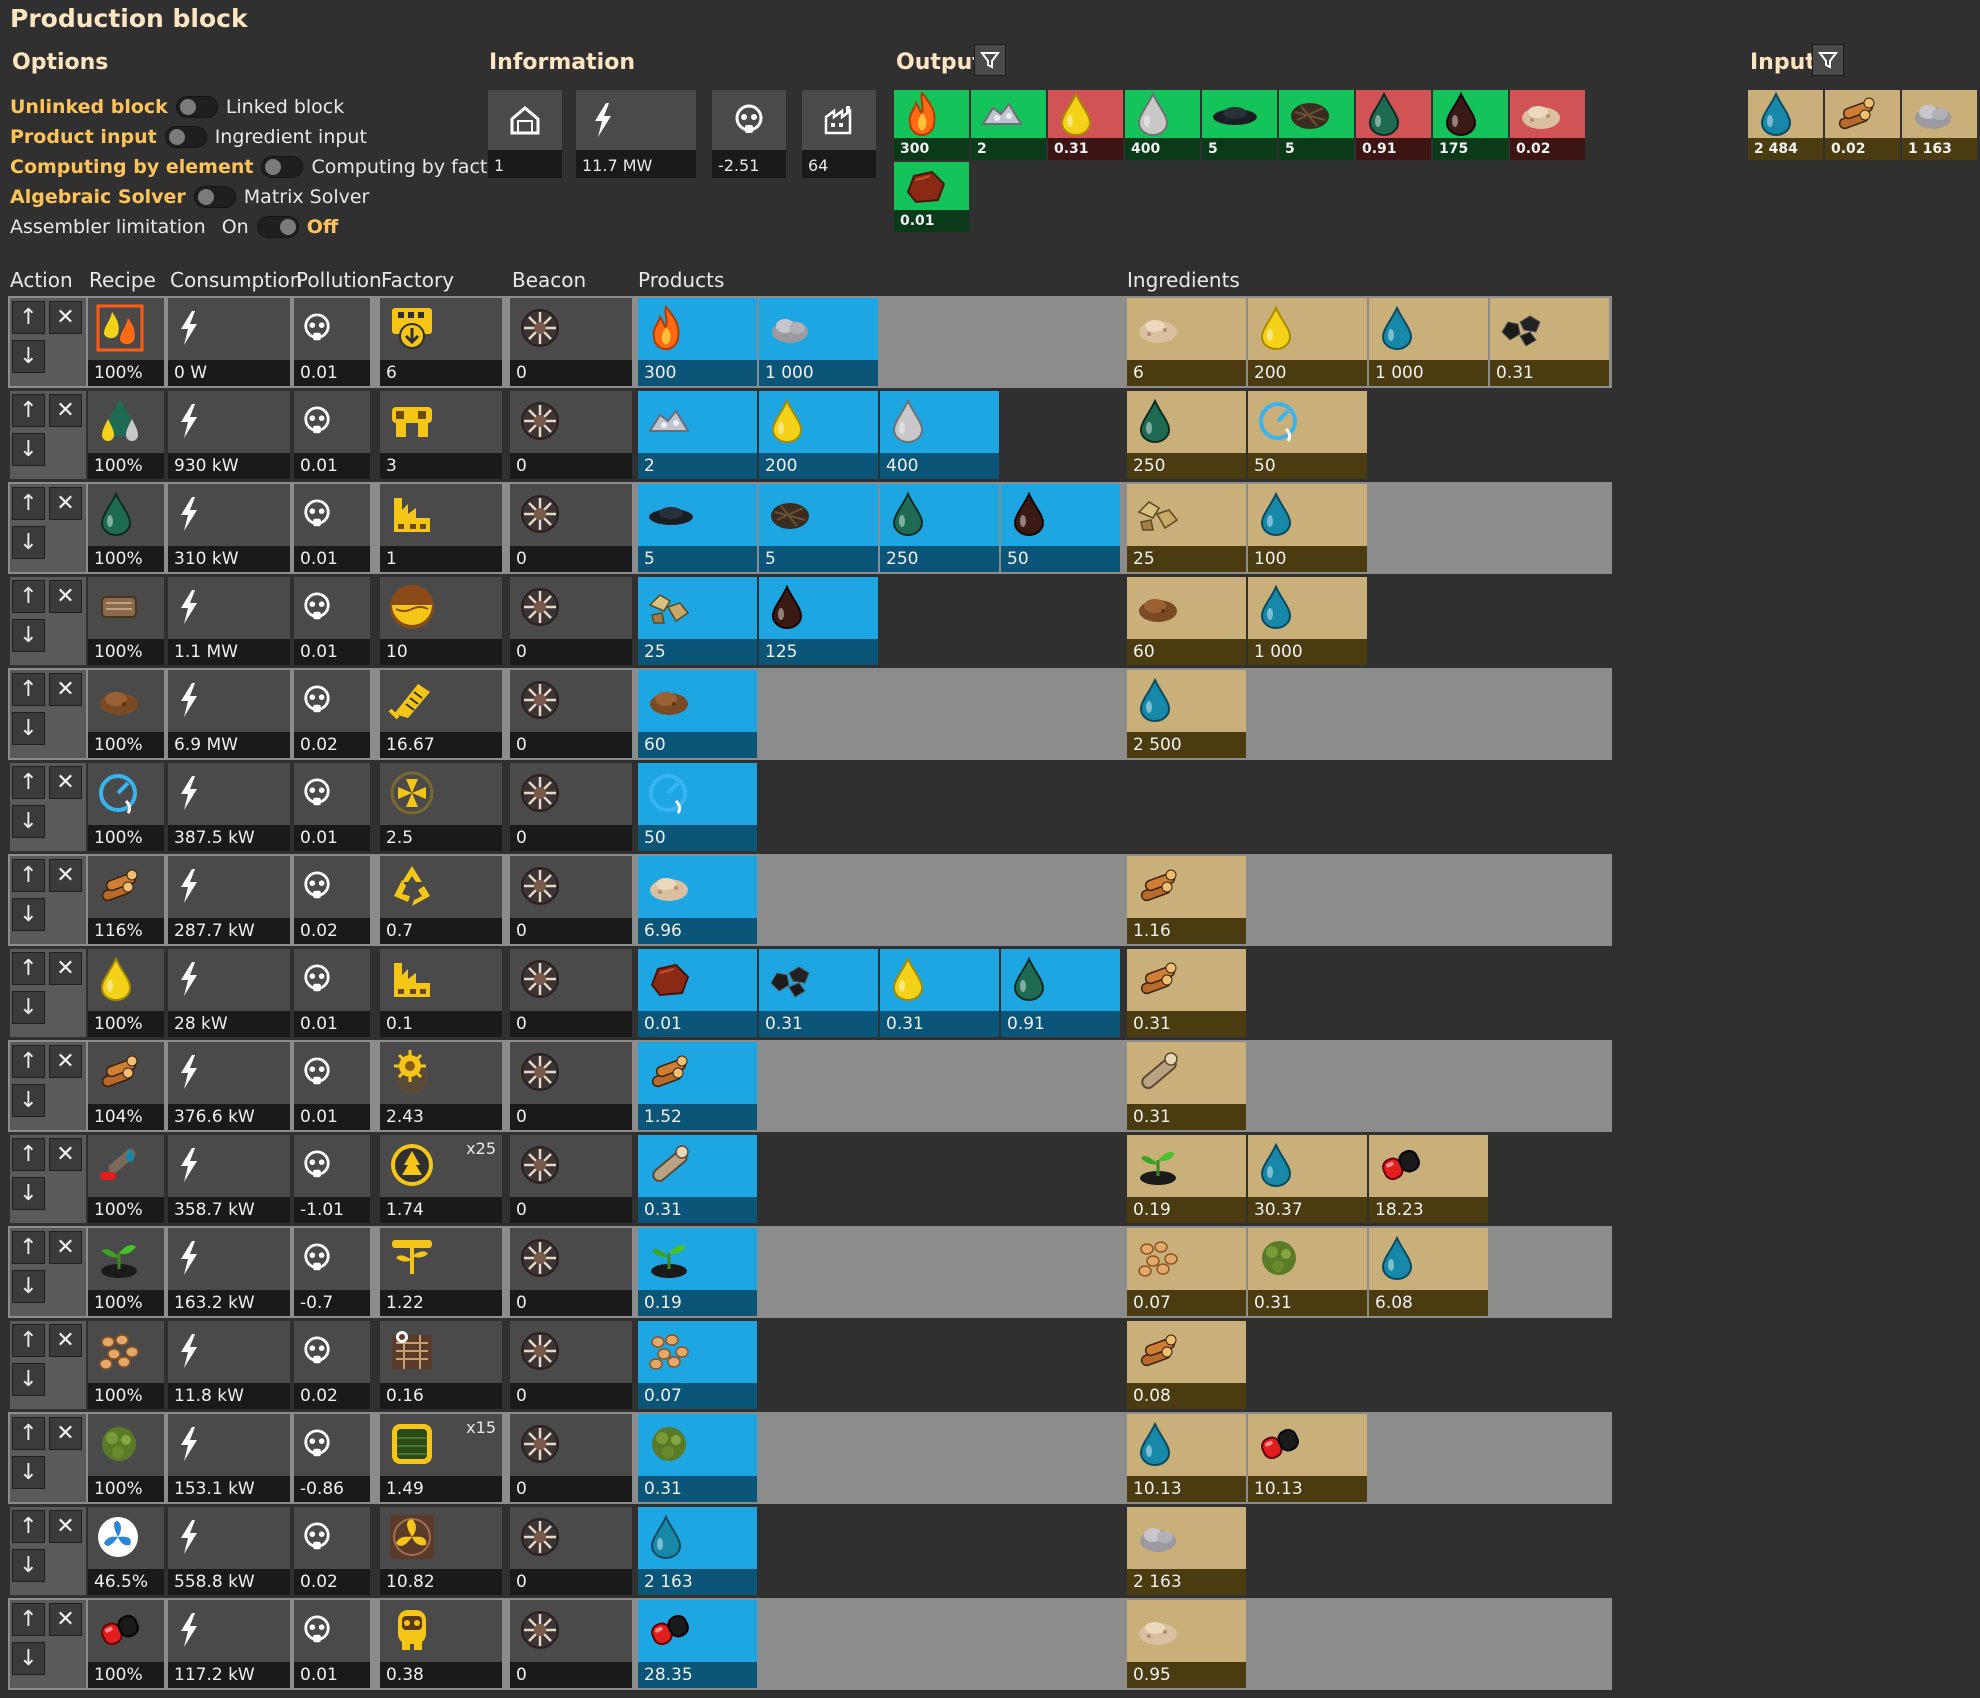  I want to click on ingredient-item: 10.13, so click(1186, 1458).